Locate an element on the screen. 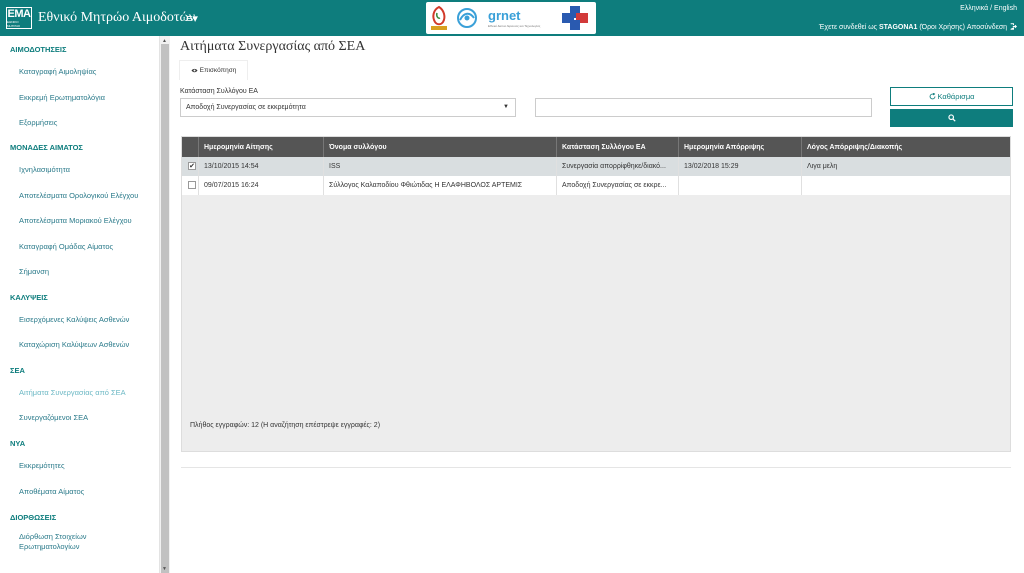 The width and height of the screenshot is (1024, 573). sidebar-section-corrections: ΔΙΟΡΘΩΣΕΙΣ is located at coordinates (33, 517).